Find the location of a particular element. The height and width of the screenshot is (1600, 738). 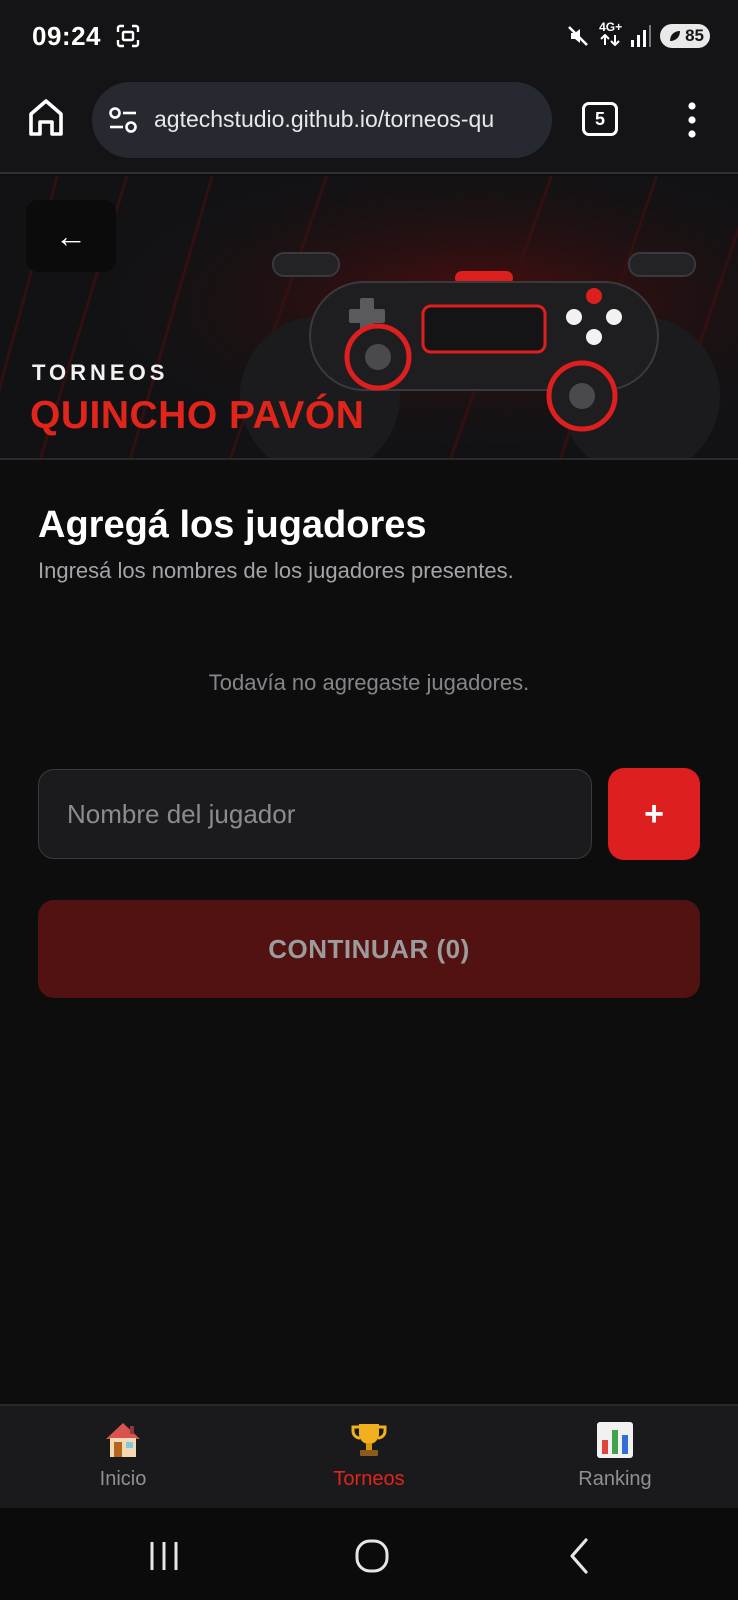

system-navigation-bar is located at coordinates (369, 1554).